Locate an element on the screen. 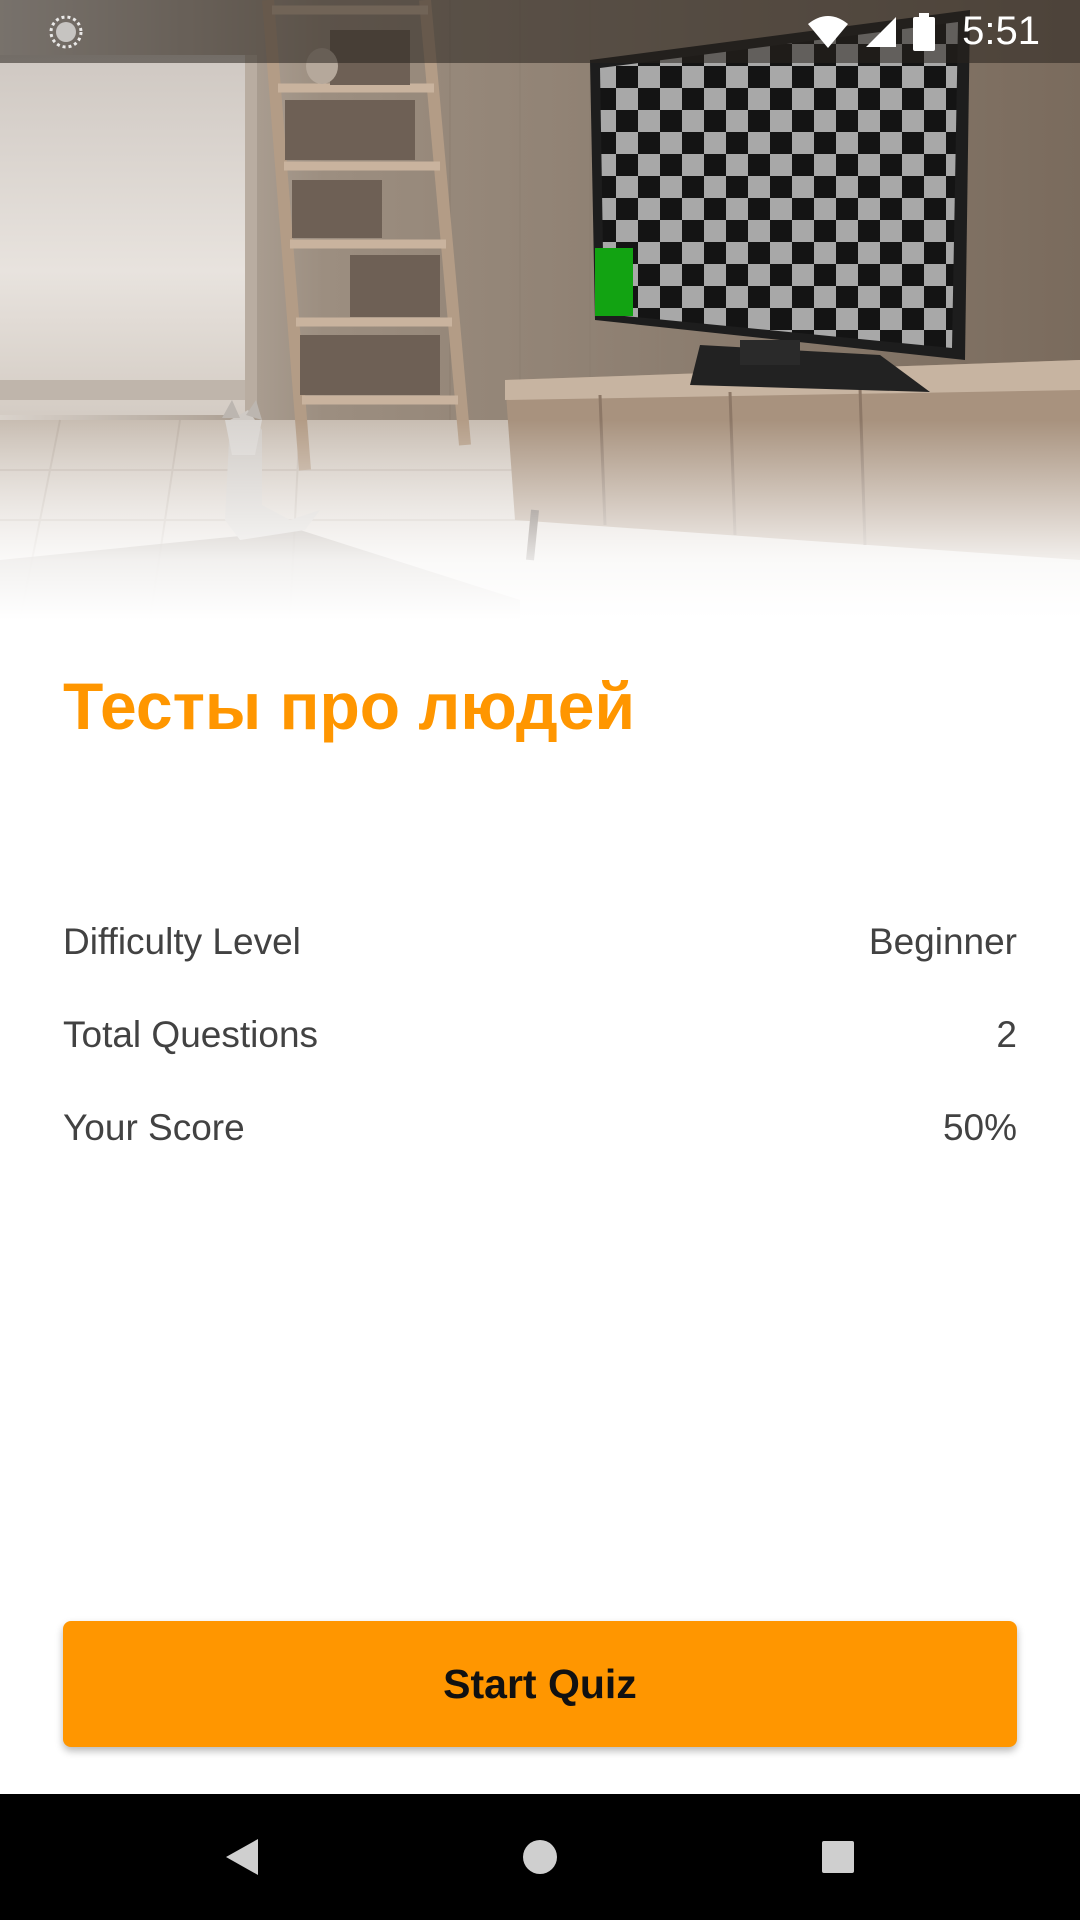 The height and width of the screenshot is (1920, 1080). home-icon is located at coordinates (540, 1857).